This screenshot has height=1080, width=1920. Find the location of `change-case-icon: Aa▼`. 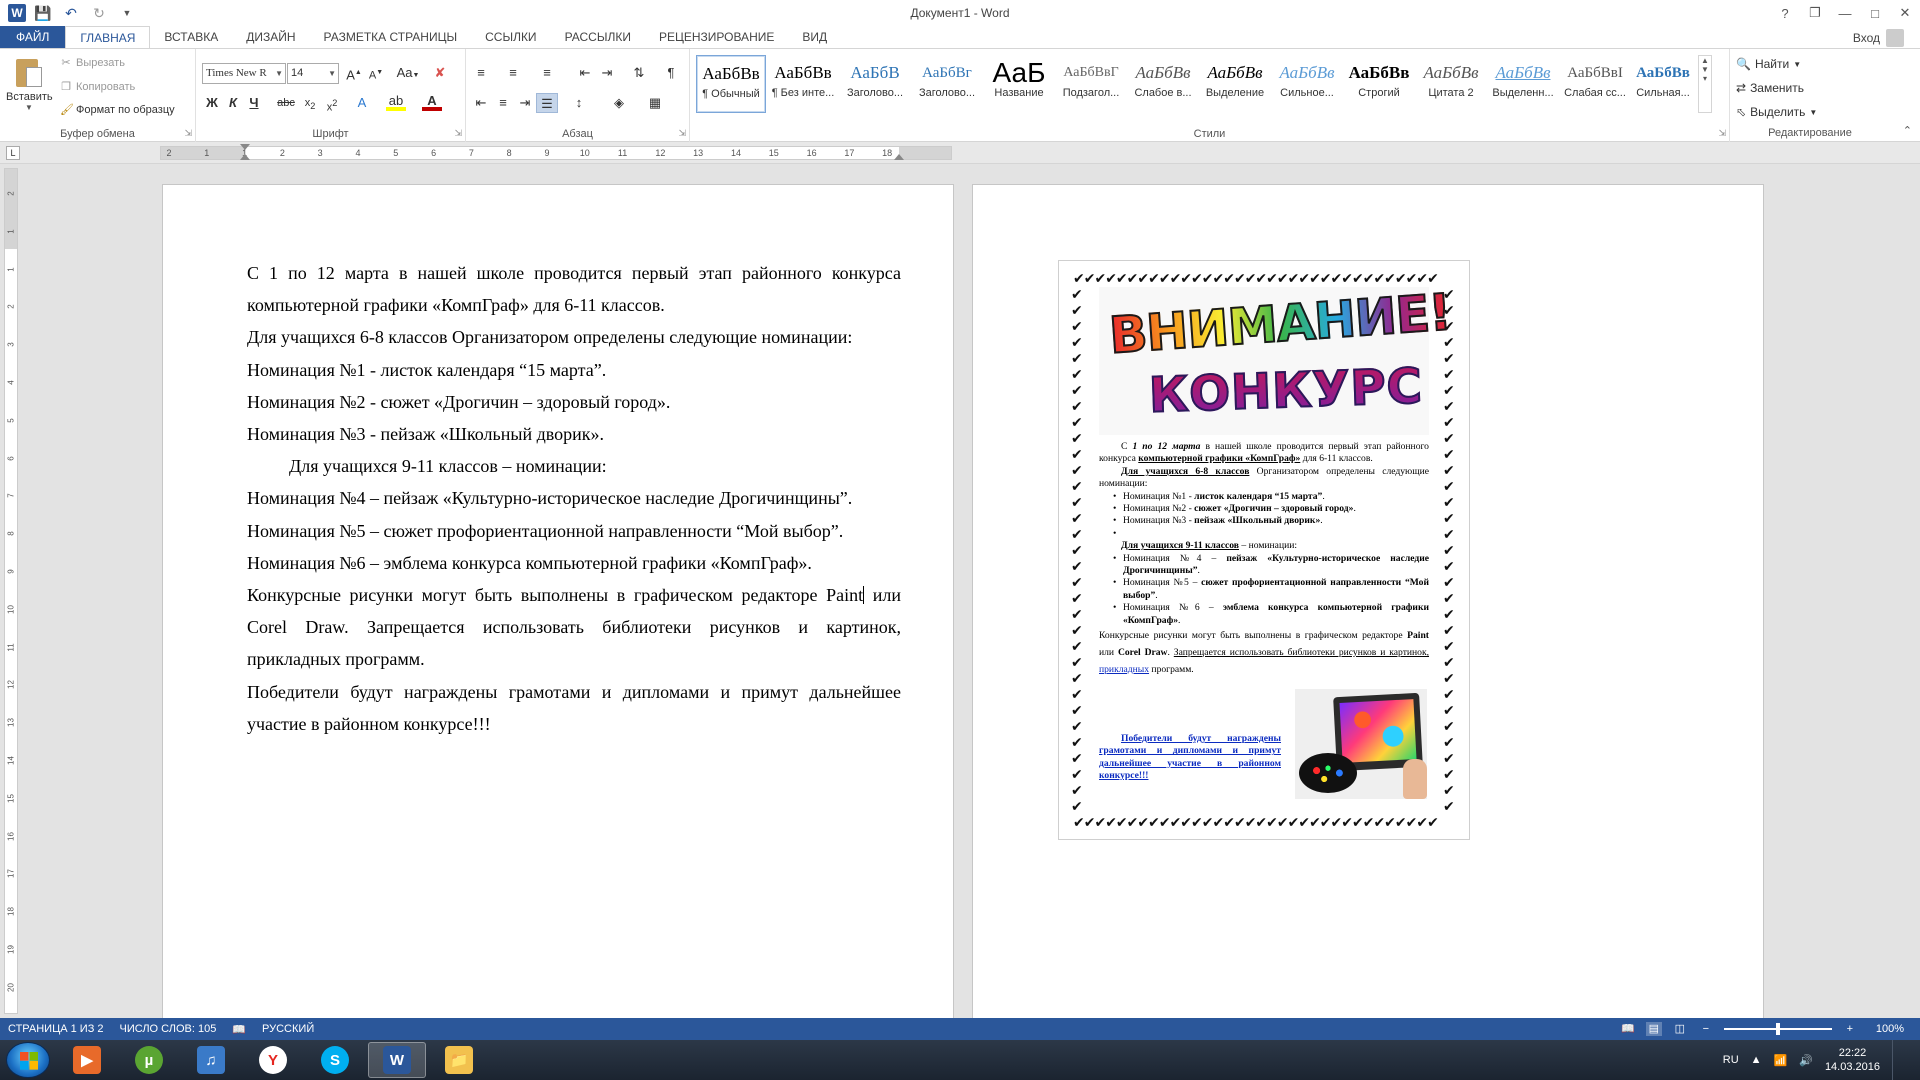

change-case-icon: Aa▼ is located at coordinates (408, 73).